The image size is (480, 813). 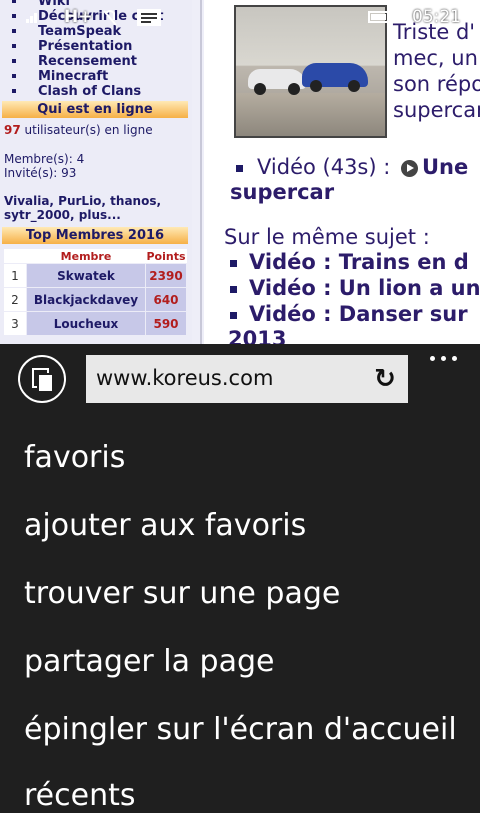 I want to click on tabs-icon-front, so click(x=45, y=383).